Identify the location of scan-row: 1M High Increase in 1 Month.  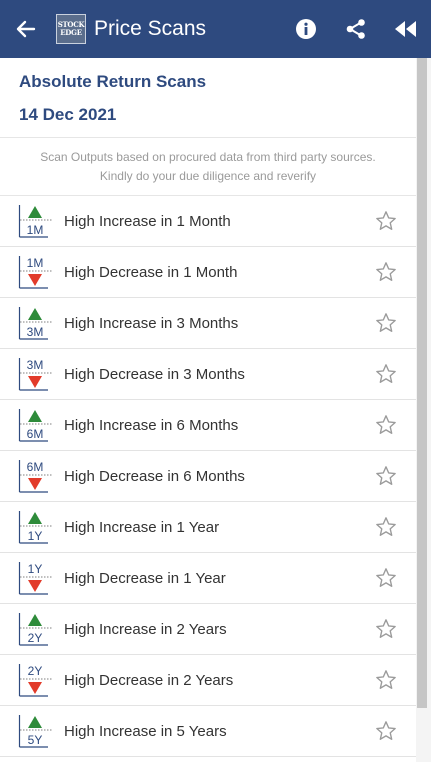
(208, 221).